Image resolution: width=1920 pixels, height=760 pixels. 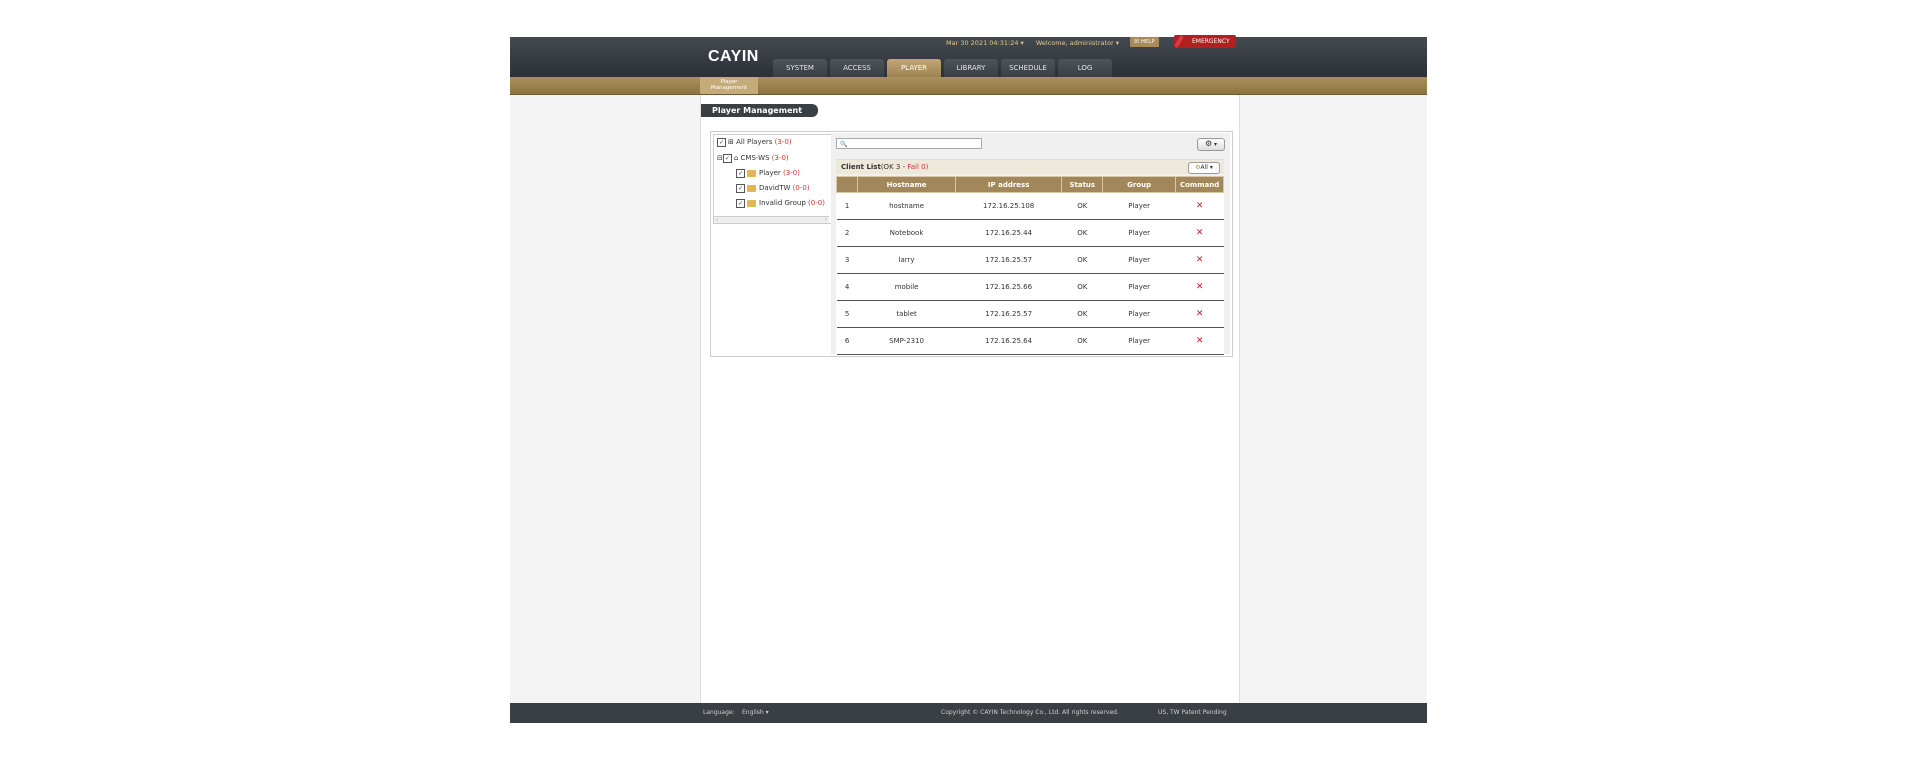 I want to click on sub-nav-bar: Player Management, so click(x=968, y=86).